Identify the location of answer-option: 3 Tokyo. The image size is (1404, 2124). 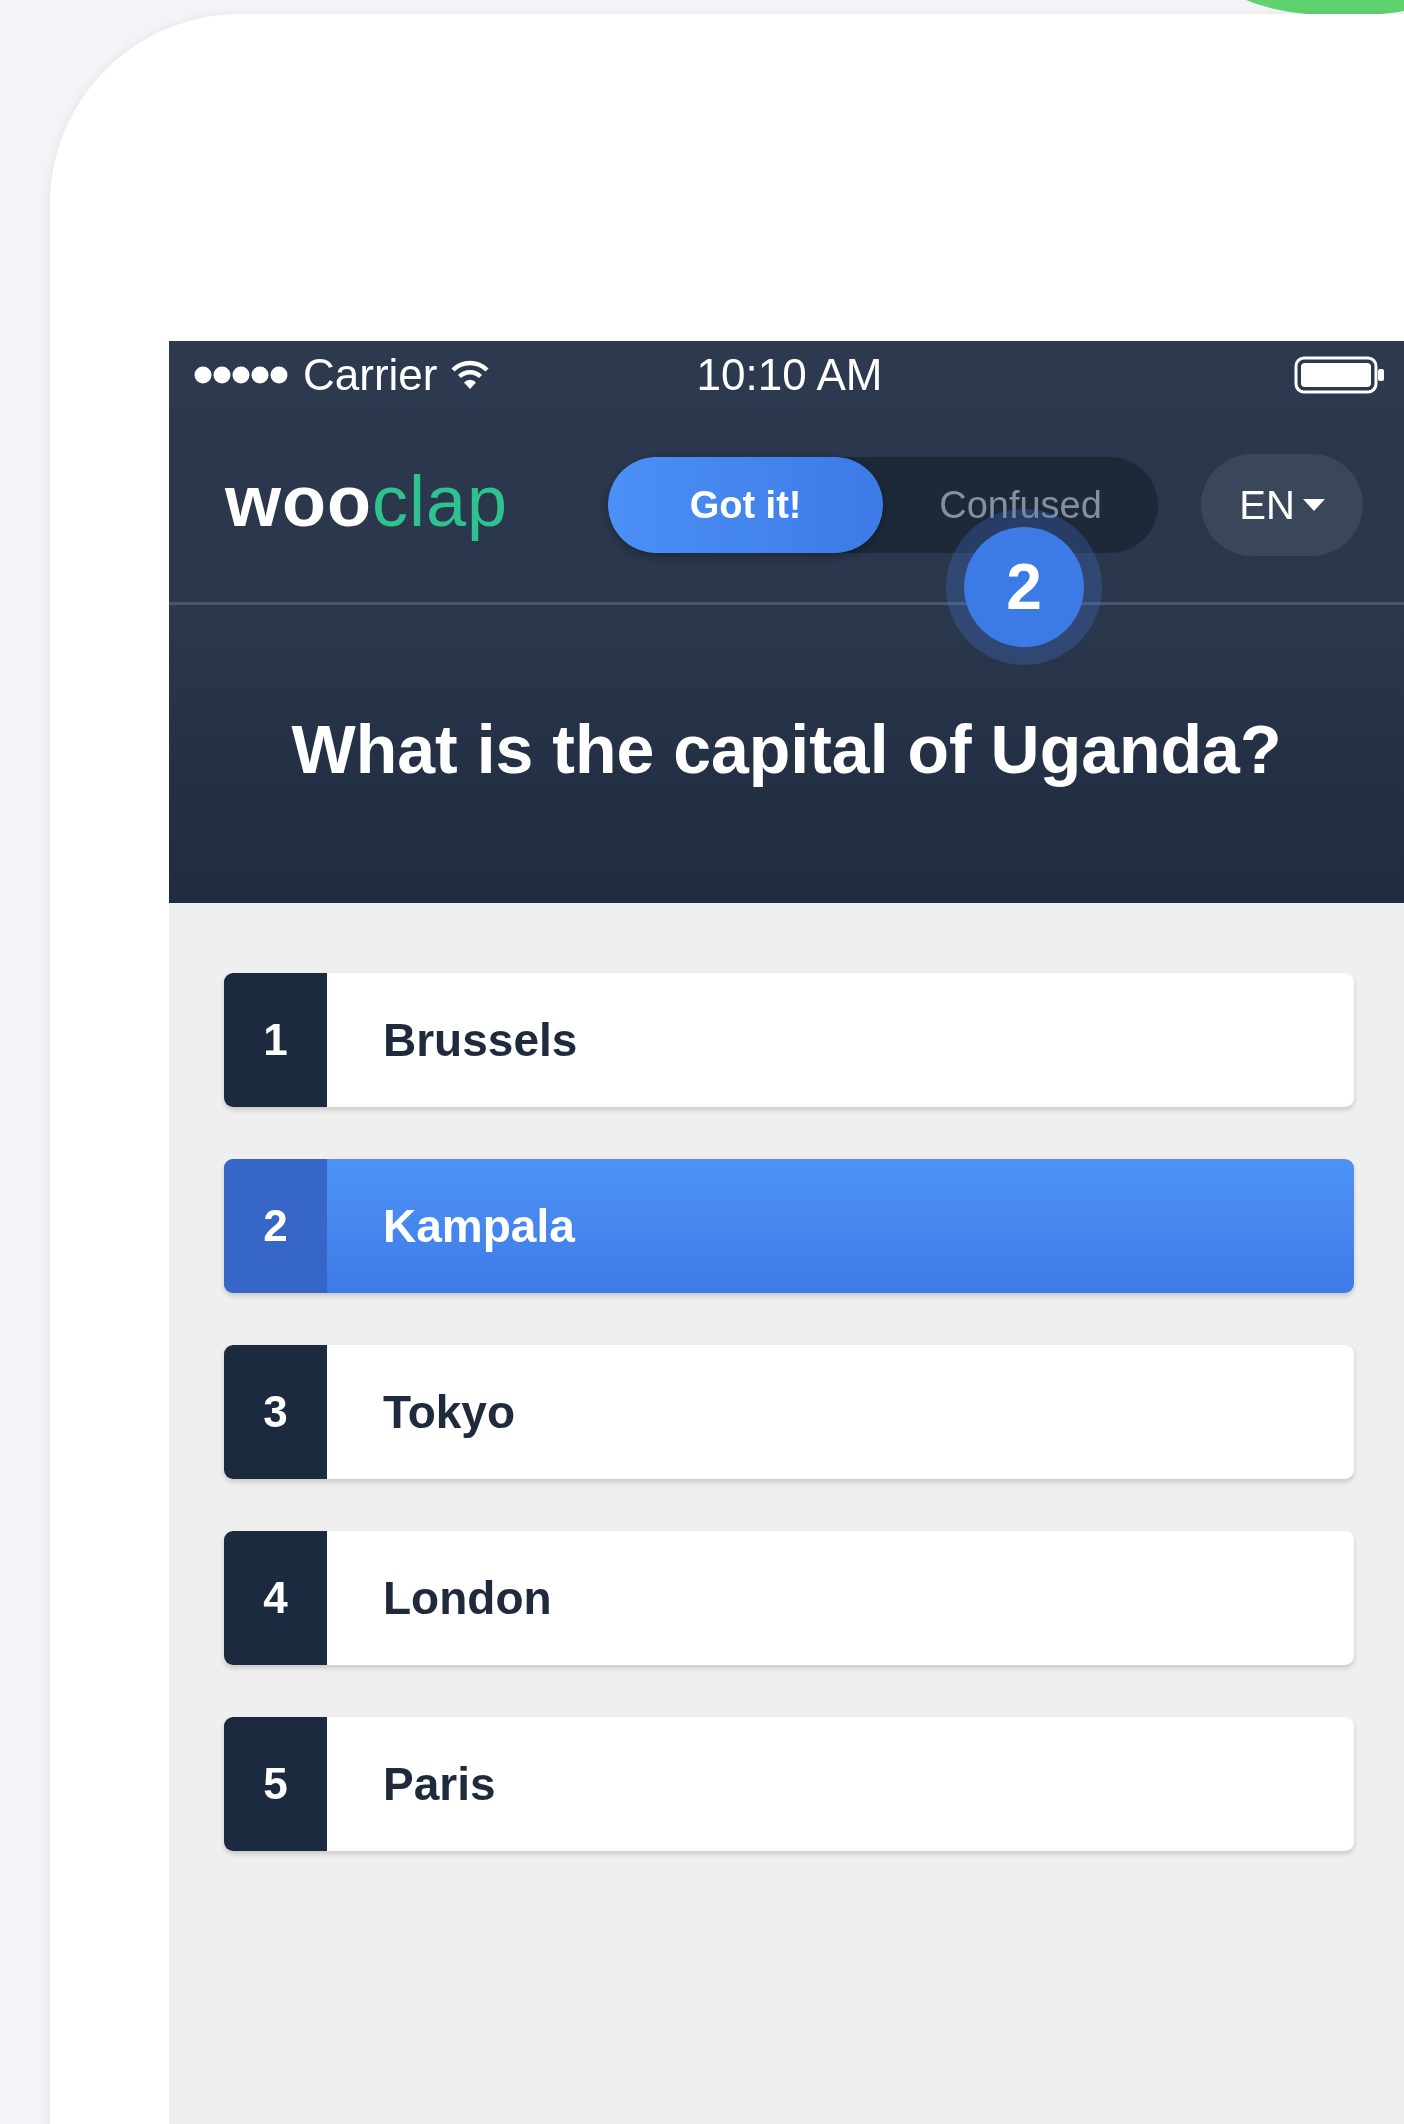
(789, 1412).